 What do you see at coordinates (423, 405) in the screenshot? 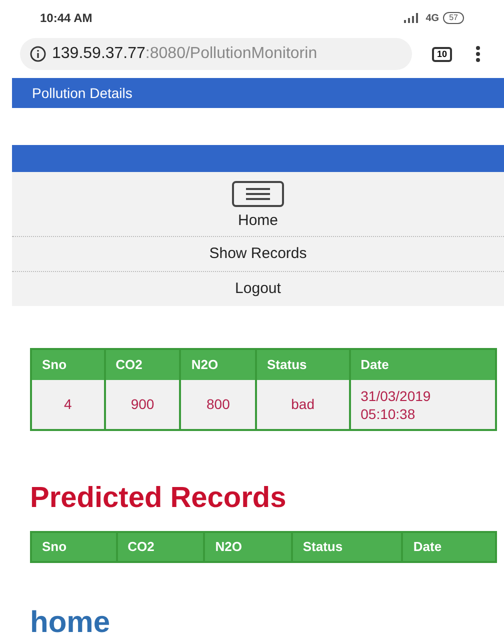
I see `table-cell: 31/03/2019 05:10:38` at bounding box center [423, 405].